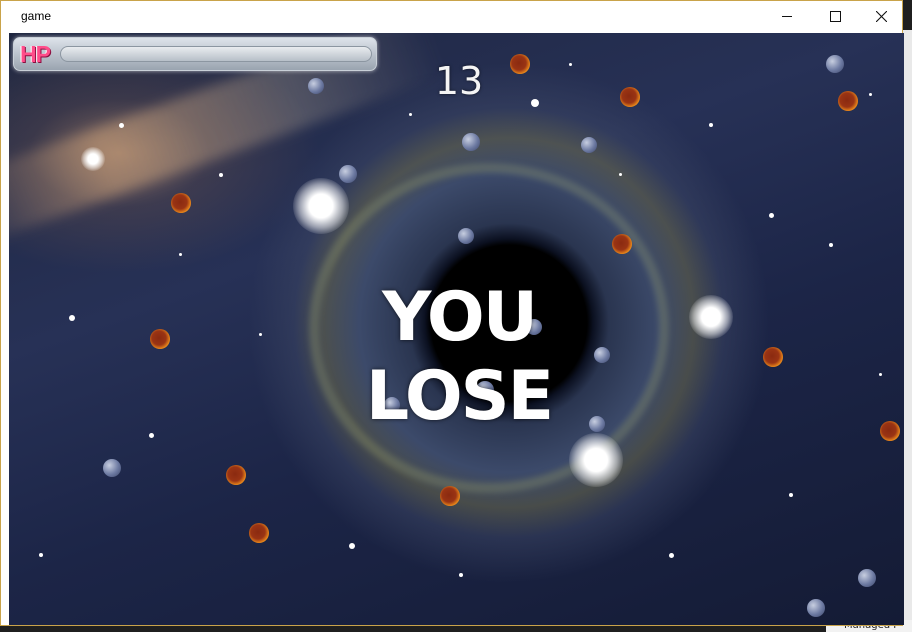 The image size is (912, 632). I want to click on maximize-icon, so click(835, 16).